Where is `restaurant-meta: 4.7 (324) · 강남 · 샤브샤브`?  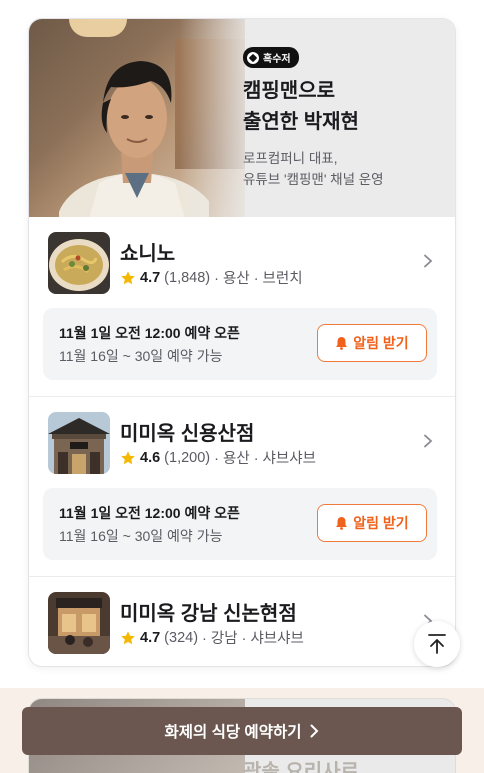 restaurant-meta: 4.7 (324) · 강남 · 샤브샤브 is located at coordinates (212, 637).